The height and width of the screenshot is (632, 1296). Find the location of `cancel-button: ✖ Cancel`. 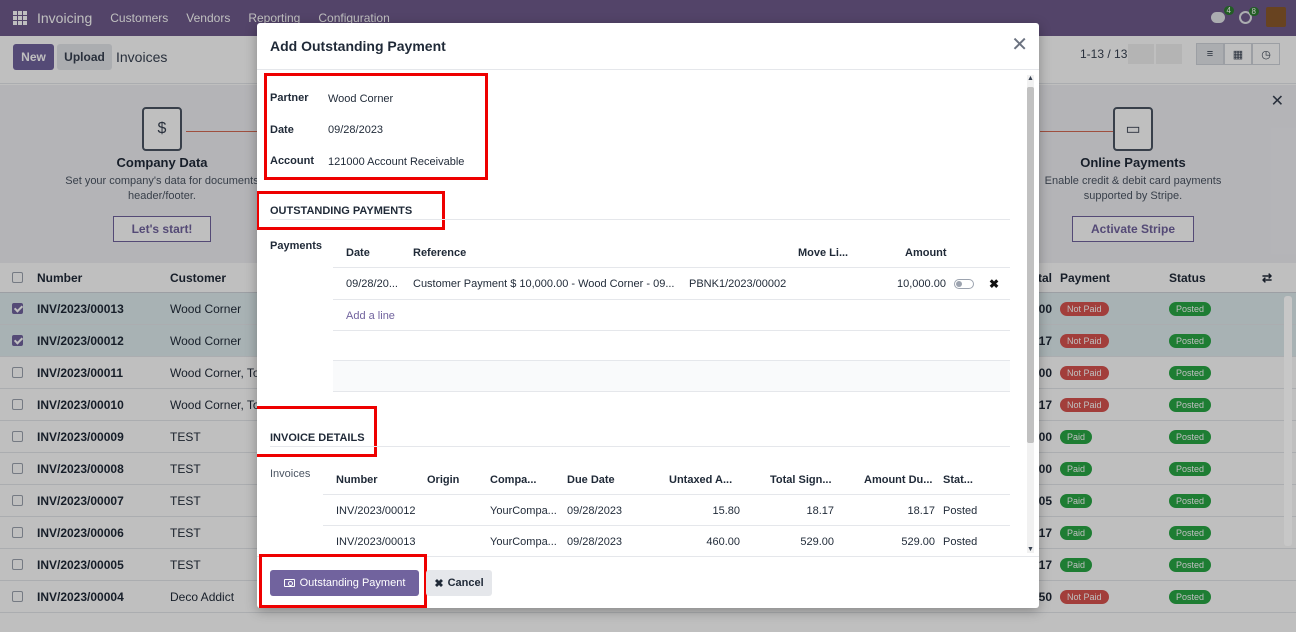

cancel-button: ✖ Cancel is located at coordinates (459, 583).